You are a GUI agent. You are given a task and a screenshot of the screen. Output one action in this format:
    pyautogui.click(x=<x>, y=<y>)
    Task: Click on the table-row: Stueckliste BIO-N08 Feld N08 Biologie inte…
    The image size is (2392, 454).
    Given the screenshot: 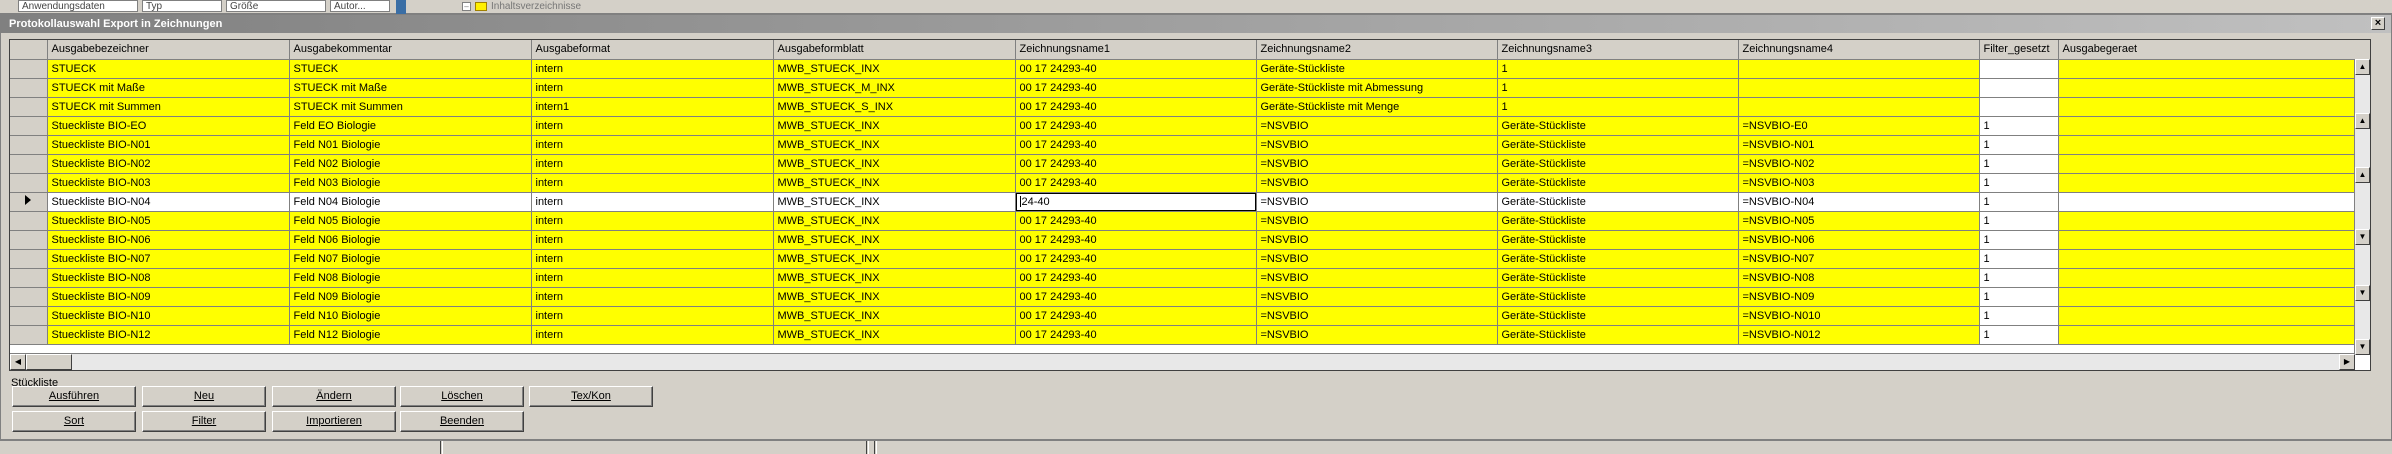 What is the action you would take?
    pyautogui.click(x=1190, y=278)
    